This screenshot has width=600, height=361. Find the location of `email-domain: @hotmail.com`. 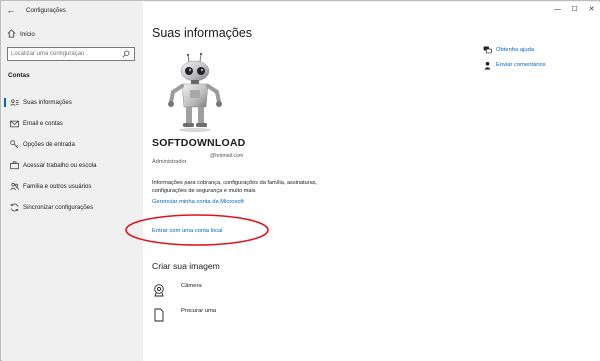

email-domain: @hotmail.com is located at coordinates (227, 156).